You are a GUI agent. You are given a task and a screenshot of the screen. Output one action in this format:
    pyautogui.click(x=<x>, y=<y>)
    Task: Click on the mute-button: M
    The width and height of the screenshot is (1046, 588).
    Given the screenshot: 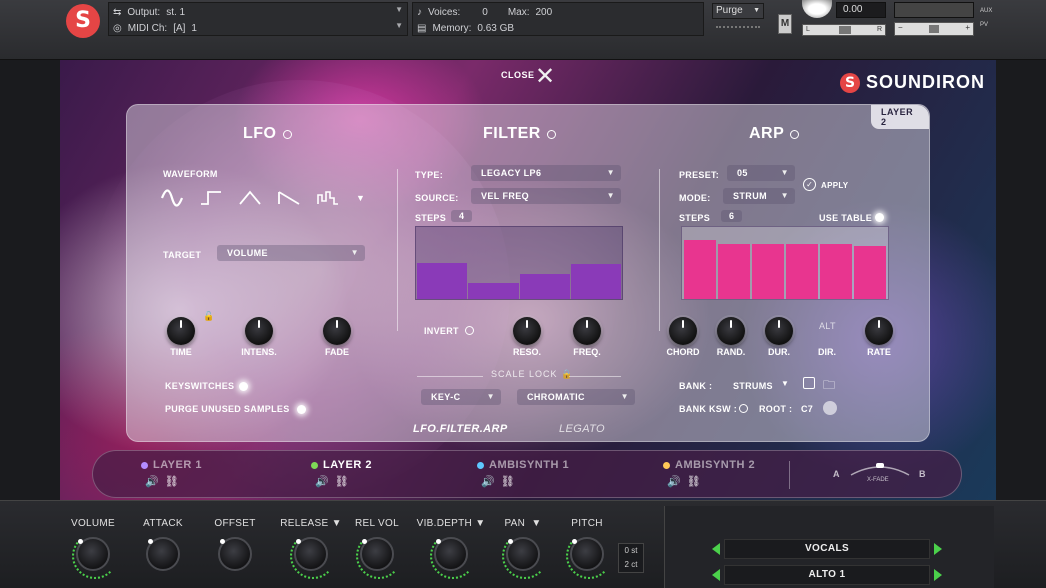 What is the action you would take?
    pyautogui.click(x=785, y=24)
    